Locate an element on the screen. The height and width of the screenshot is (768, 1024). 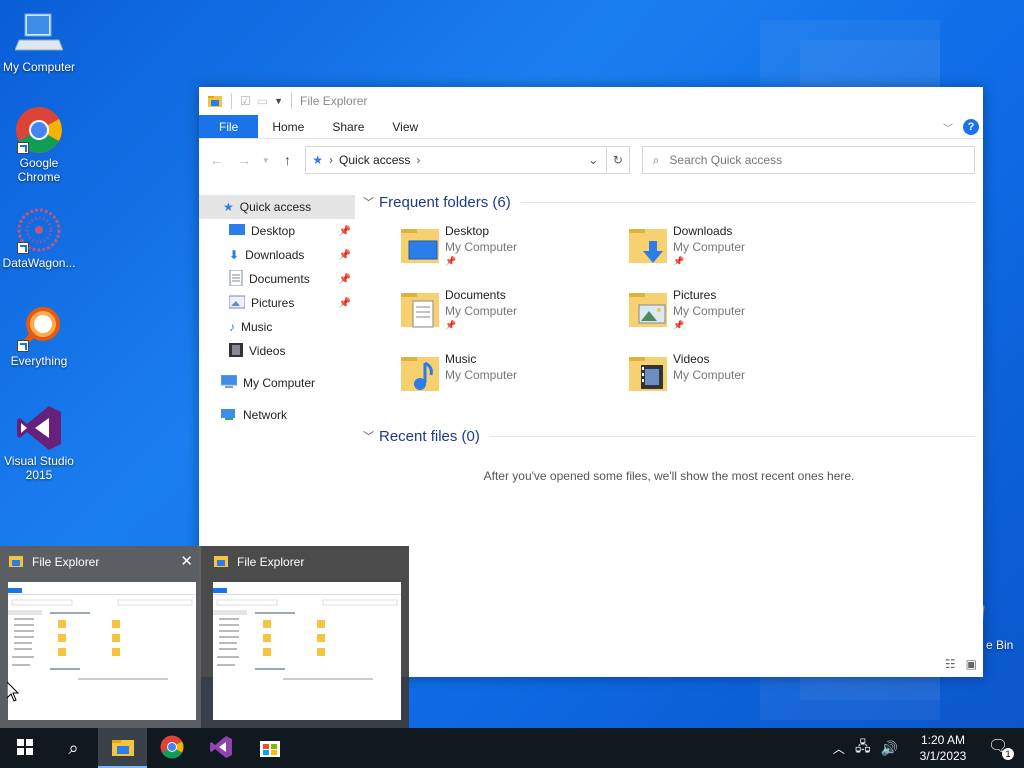
help-icon: ? is located at coordinates (971, 127).